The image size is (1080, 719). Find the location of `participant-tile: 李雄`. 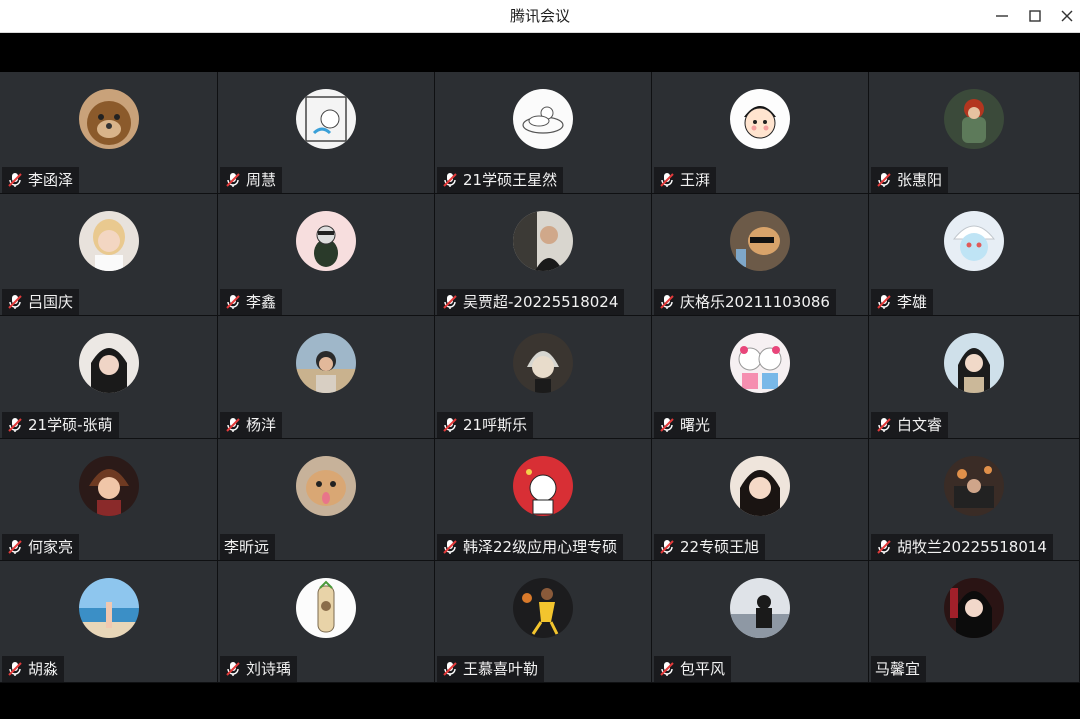

participant-tile: 李雄 is located at coordinates (974, 255).